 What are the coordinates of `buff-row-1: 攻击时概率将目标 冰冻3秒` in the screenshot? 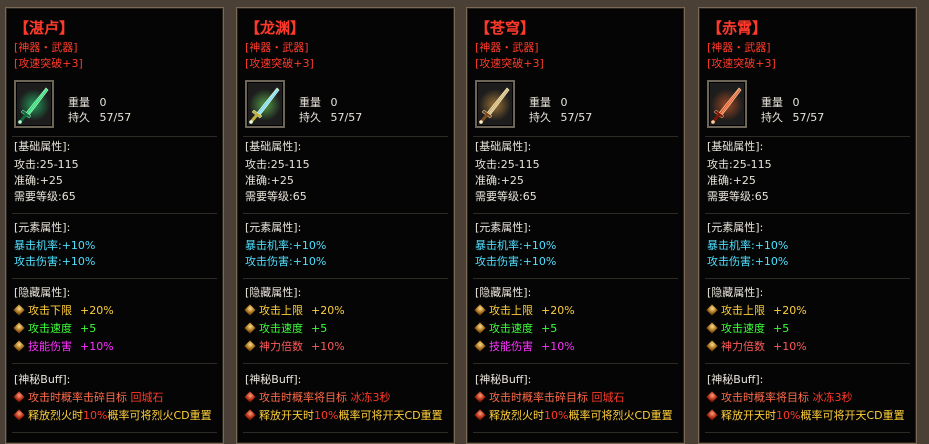 It's located at (779, 398).